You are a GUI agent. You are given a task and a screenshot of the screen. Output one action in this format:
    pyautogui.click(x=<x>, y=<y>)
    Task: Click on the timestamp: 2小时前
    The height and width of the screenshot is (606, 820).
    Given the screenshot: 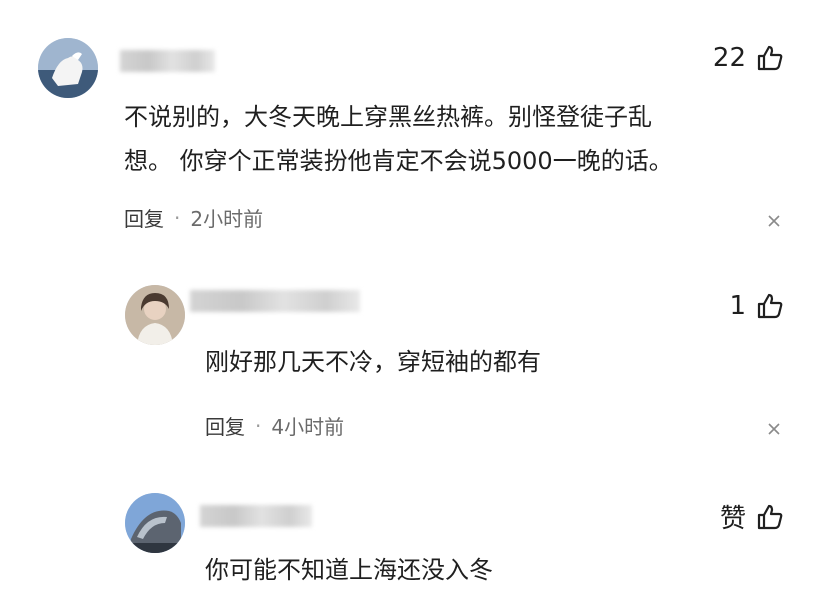 What is the action you would take?
    pyautogui.click(x=227, y=219)
    